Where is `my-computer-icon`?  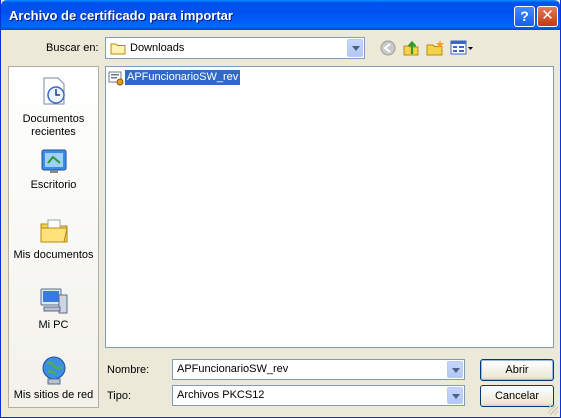 my-computer-icon is located at coordinates (54, 301).